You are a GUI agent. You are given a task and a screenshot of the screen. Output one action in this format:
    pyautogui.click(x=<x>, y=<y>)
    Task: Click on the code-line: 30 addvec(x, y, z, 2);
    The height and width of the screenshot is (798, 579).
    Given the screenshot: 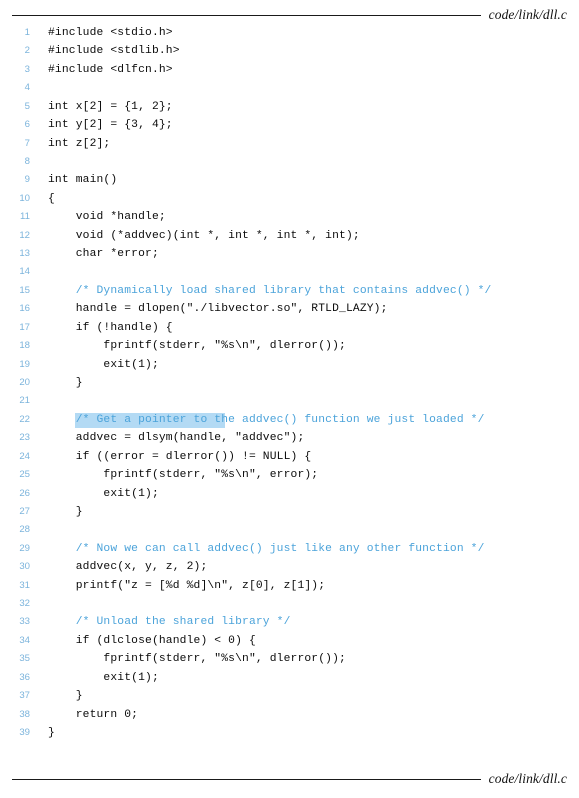 What is the action you would take?
    pyautogui.click(x=289, y=567)
    